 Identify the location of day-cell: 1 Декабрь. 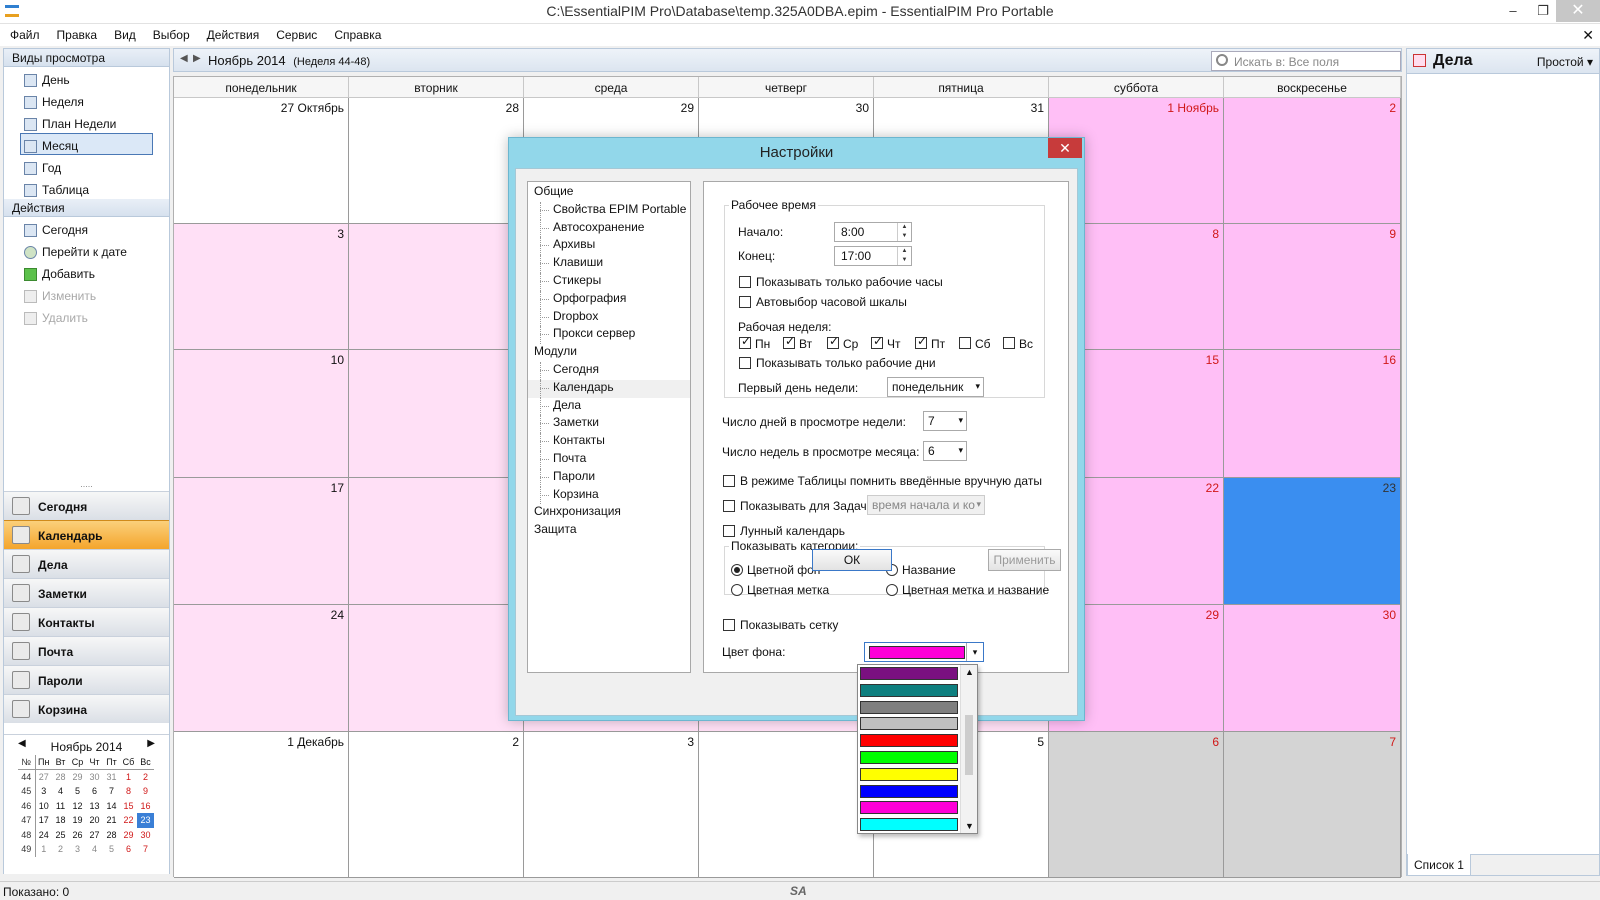
(261, 805).